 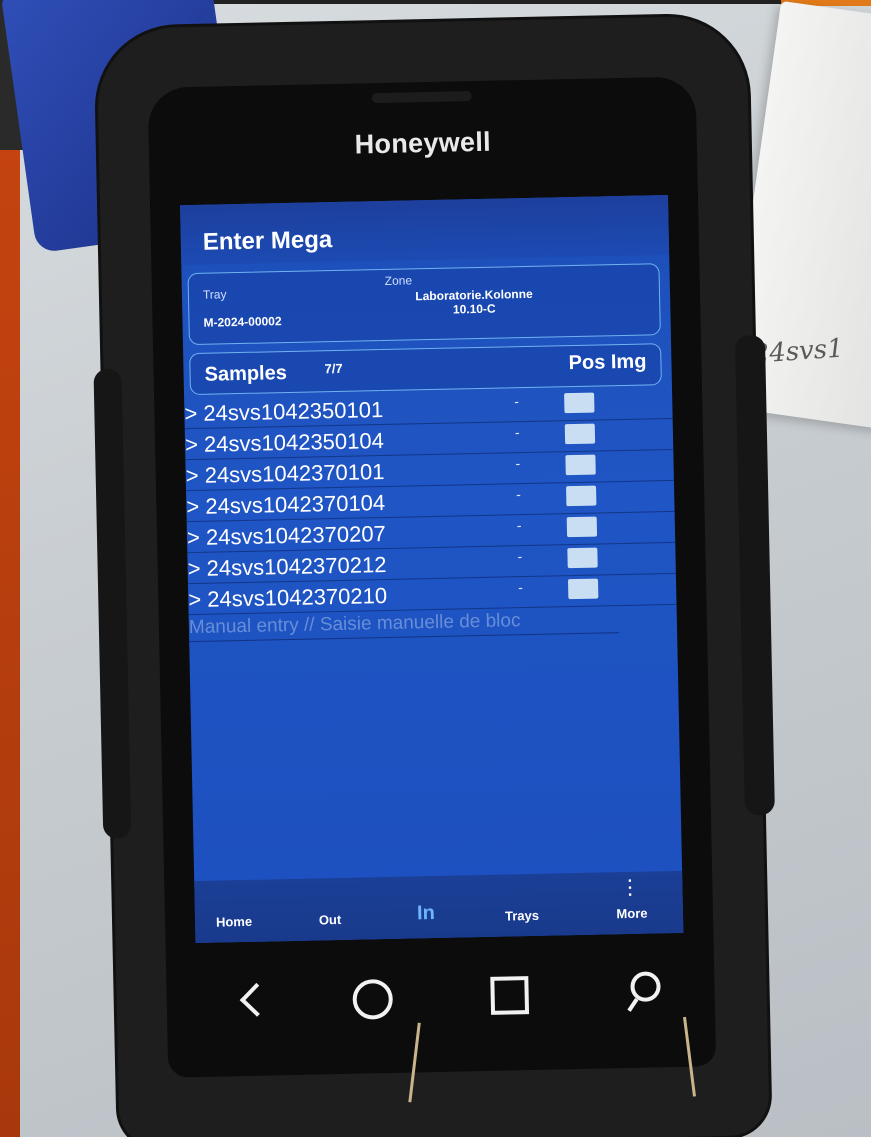 What do you see at coordinates (284, 443) in the screenshot?
I see `sample-id: > 24svs1042350104` at bounding box center [284, 443].